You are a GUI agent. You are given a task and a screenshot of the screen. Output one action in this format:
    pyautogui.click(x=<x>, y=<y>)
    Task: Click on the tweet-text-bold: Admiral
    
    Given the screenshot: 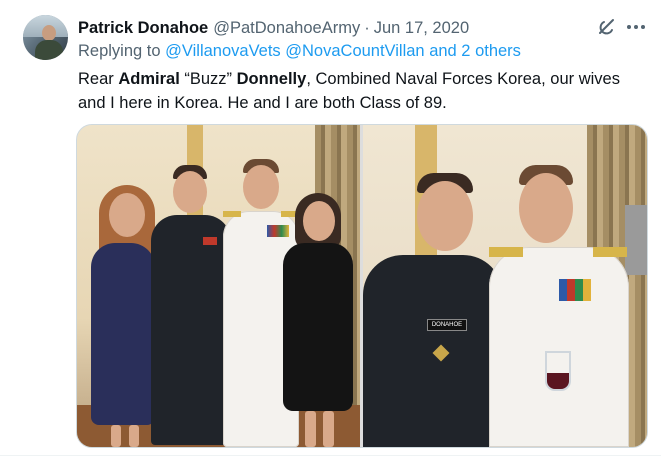 What is the action you would take?
    pyautogui.click(x=149, y=79)
    